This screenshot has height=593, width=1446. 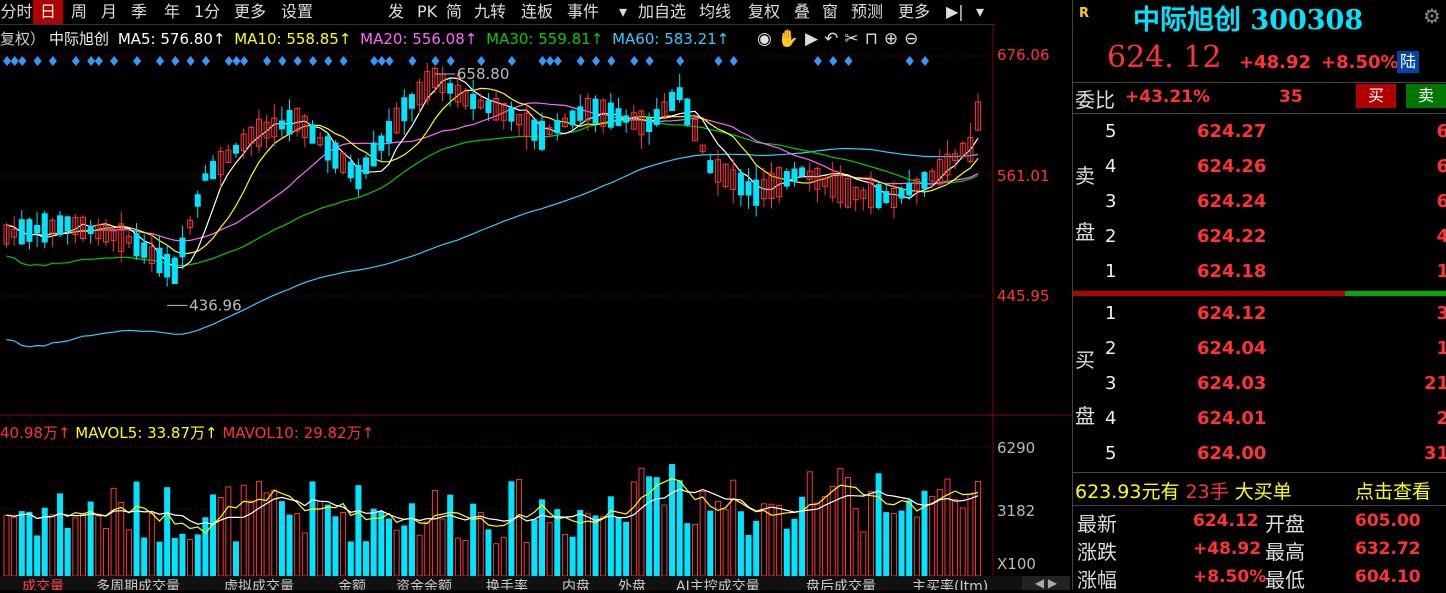 What do you see at coordinates (914, 12) in the screenshot?
I see `toolbar-btn-12: 更多` at bounding box center [914, 12].